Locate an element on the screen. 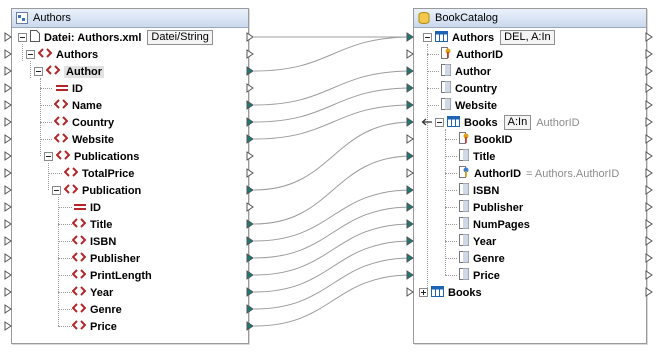 The width and height of the screenshot is (667, 355). wire-year-to-year is located at coordinates (333, 266).